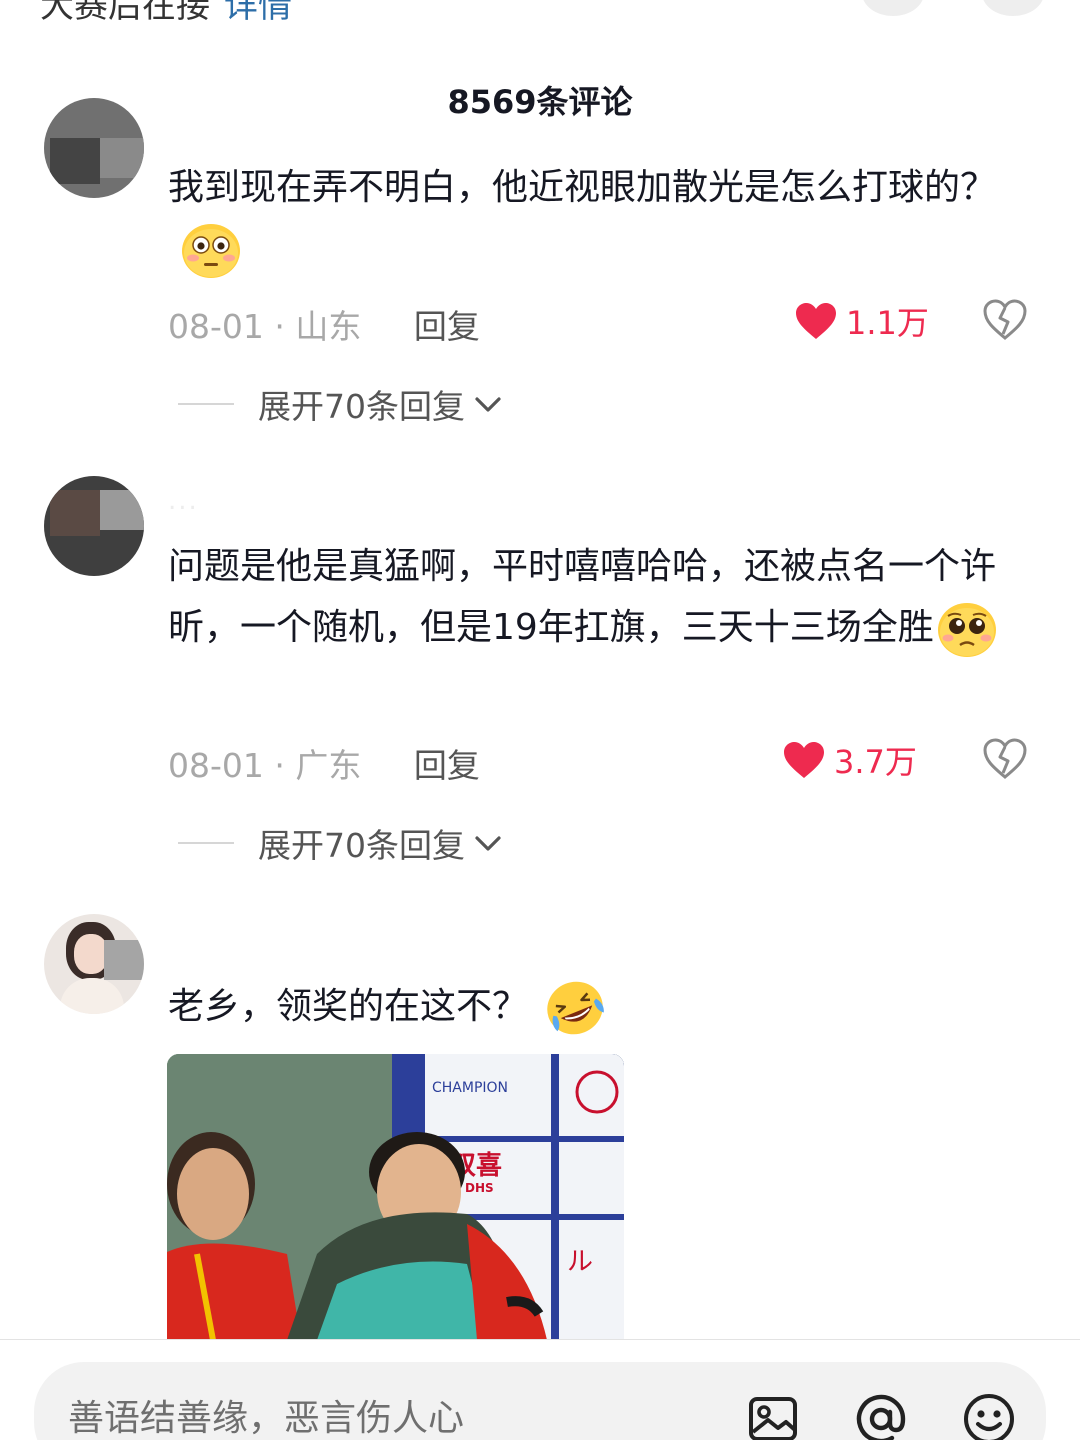  Describe the element at coordinates (260, 499) in the screenshot. I see `username-mask` at that location.